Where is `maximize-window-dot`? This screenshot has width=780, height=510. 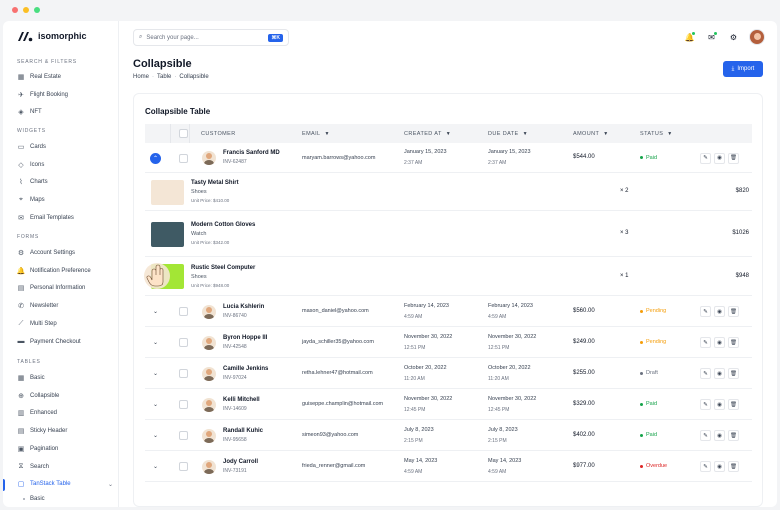
maximize-window-dot is located at coordinates (37, 10).